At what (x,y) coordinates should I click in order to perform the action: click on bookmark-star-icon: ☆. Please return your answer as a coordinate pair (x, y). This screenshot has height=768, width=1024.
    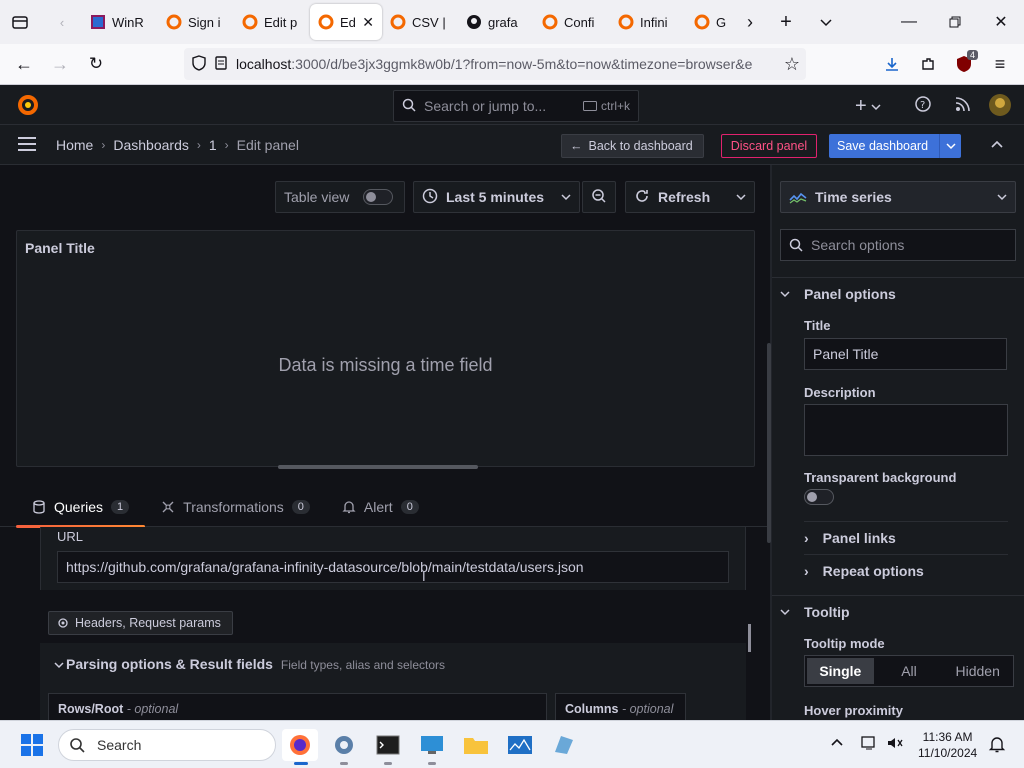
    Looking at the image, I should click on (792, 64).